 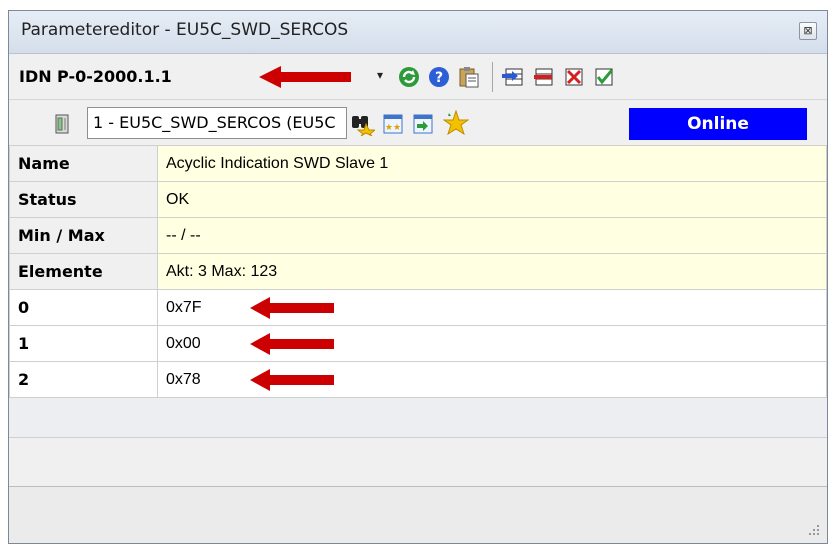 I want to click on remove-row-icon, so click(x=544, y=77).